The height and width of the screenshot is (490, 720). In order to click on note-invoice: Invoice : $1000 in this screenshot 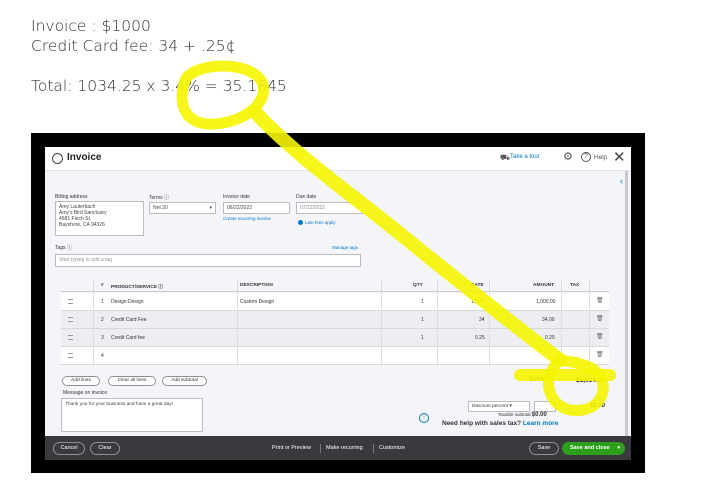, I will do `click(91, 26)`.